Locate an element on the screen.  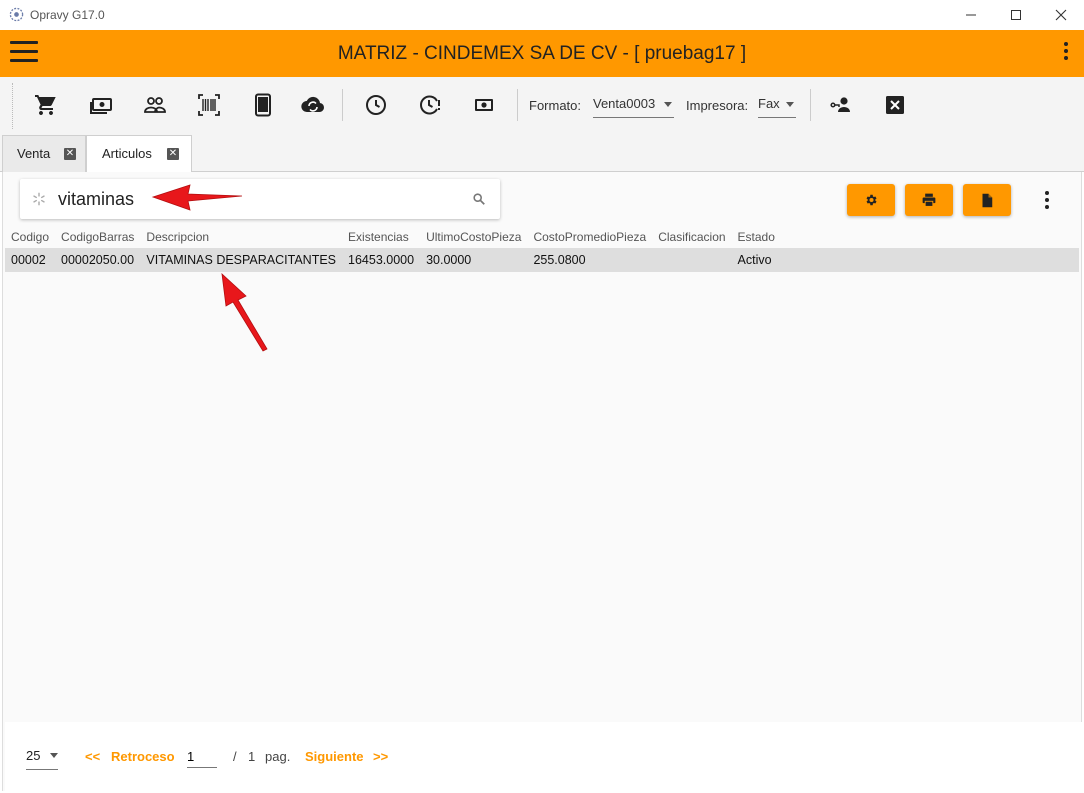
cell-ultimocosto: 30.0000 is located at coordinates (449, 260).